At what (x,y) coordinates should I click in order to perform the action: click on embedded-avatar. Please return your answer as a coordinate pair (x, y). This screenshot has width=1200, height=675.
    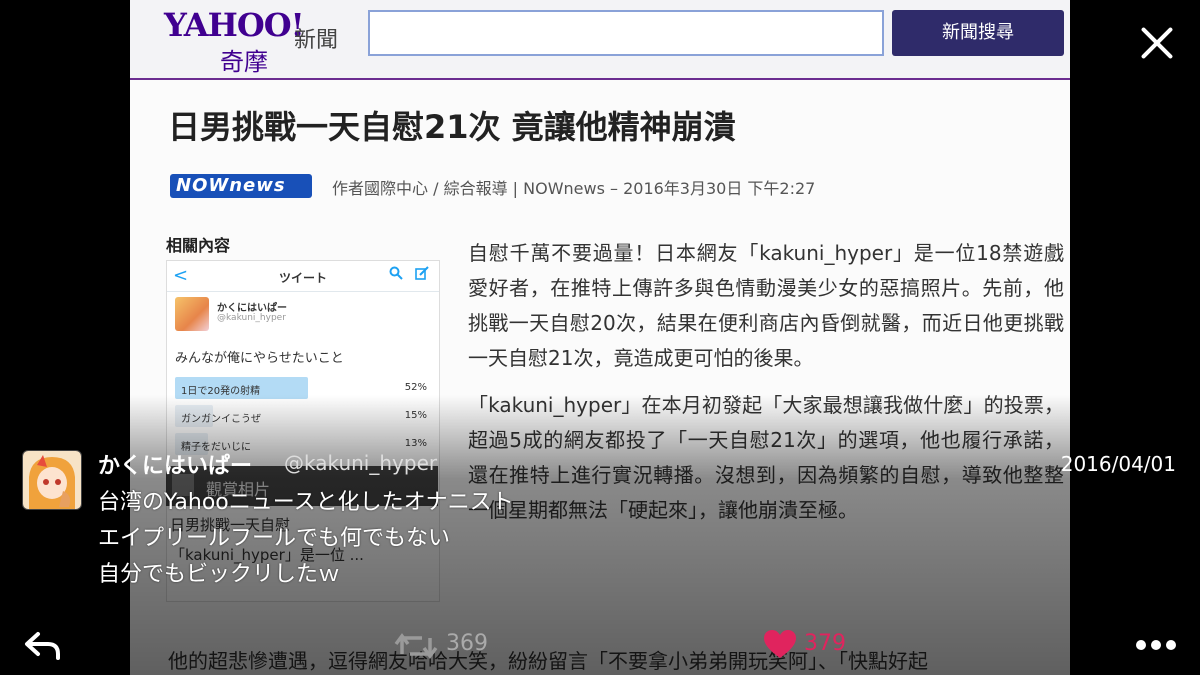
    Looking at the image, I should click on (192, 314).